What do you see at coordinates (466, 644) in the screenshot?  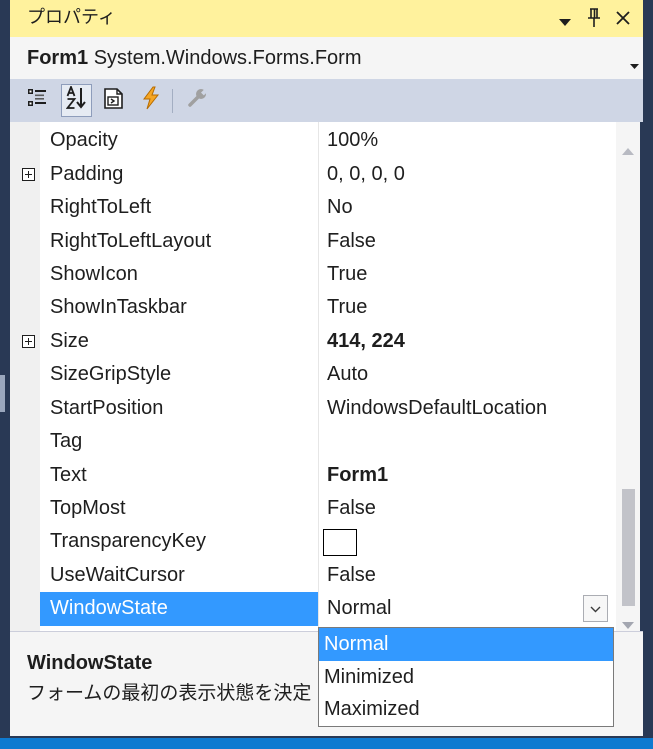 I see `dropdown-option: Normal` at bounding box center [466, 644].